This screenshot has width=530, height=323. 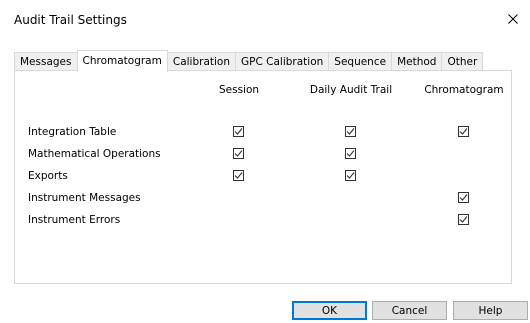 I want to click on mathematical-operations-session-checkbox, so click(x=238, y=153).